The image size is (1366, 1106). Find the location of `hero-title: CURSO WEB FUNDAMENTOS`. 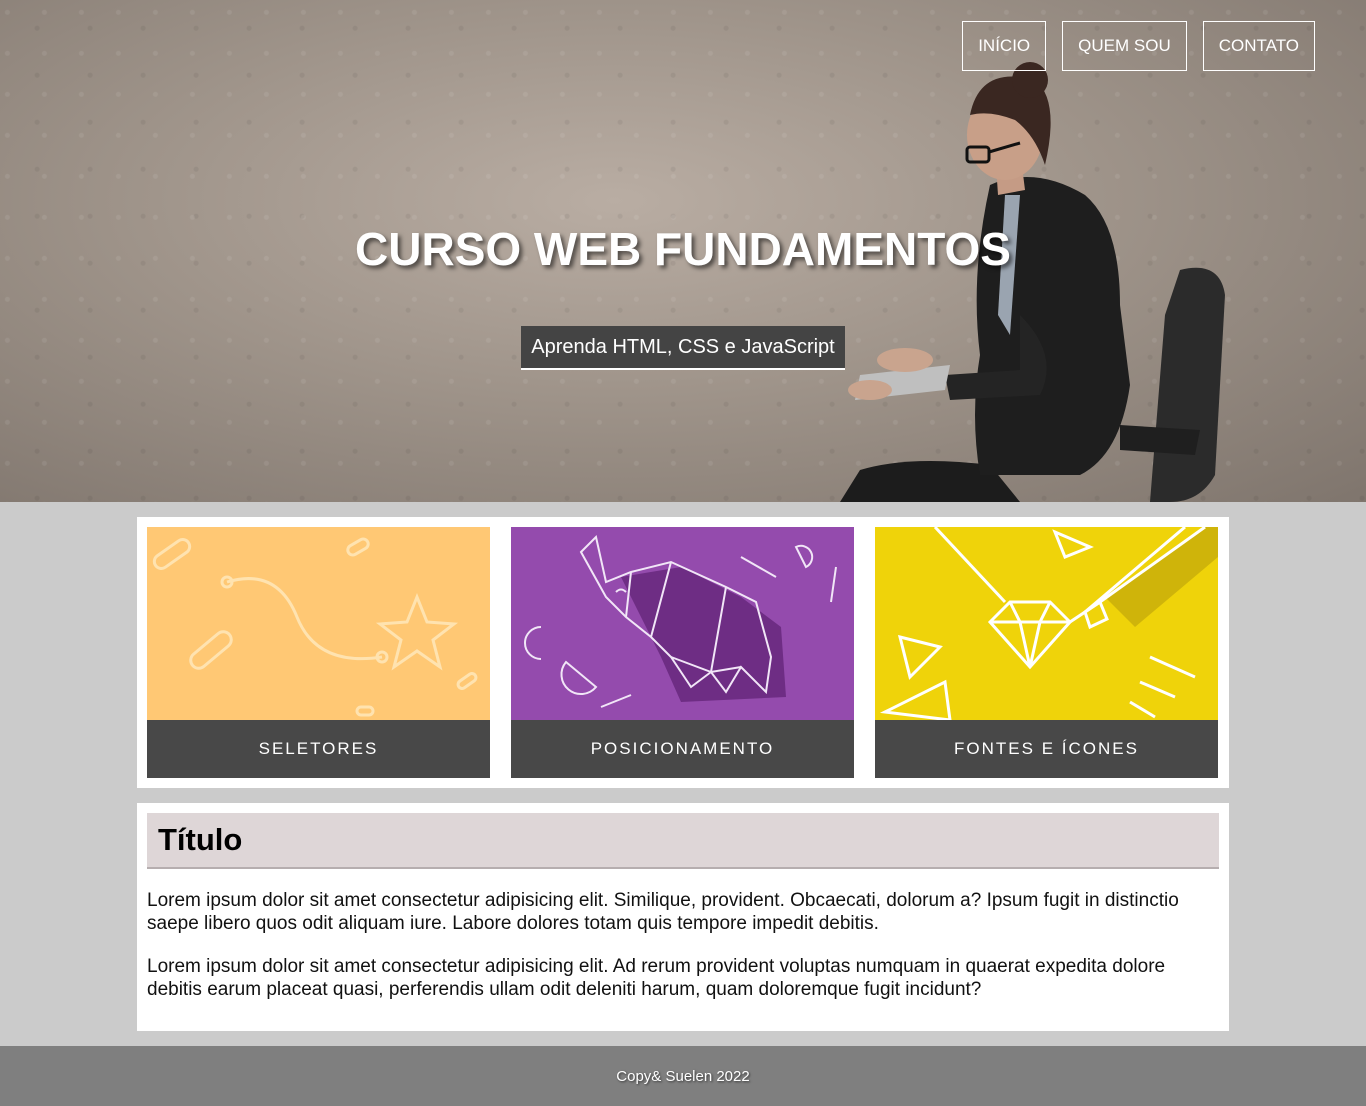

hero-title: CURSO WEB FUNDAMENTOS is located at coordinates (683, 249).